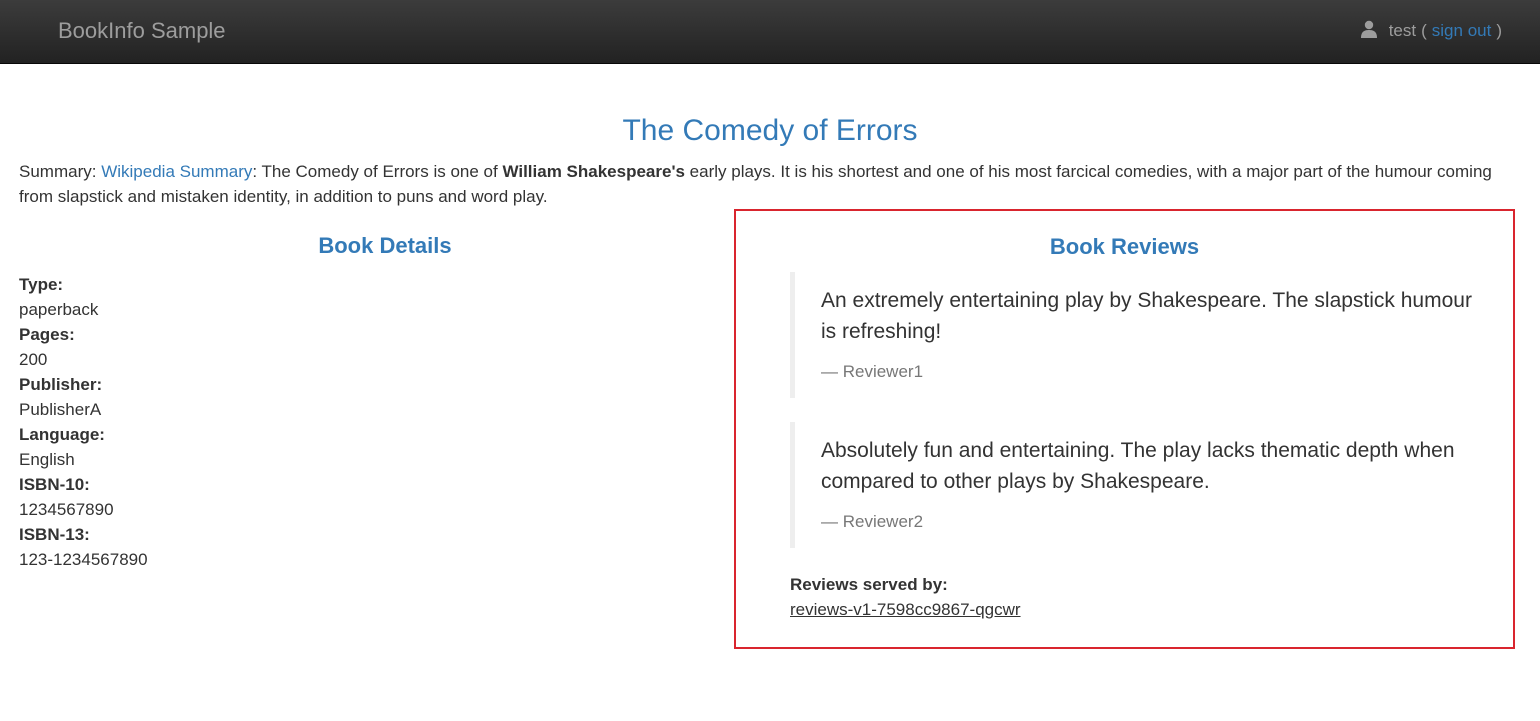  Describe the element at coordinates (1369, 29) in the screenshot. I see `user-icon` at that location.